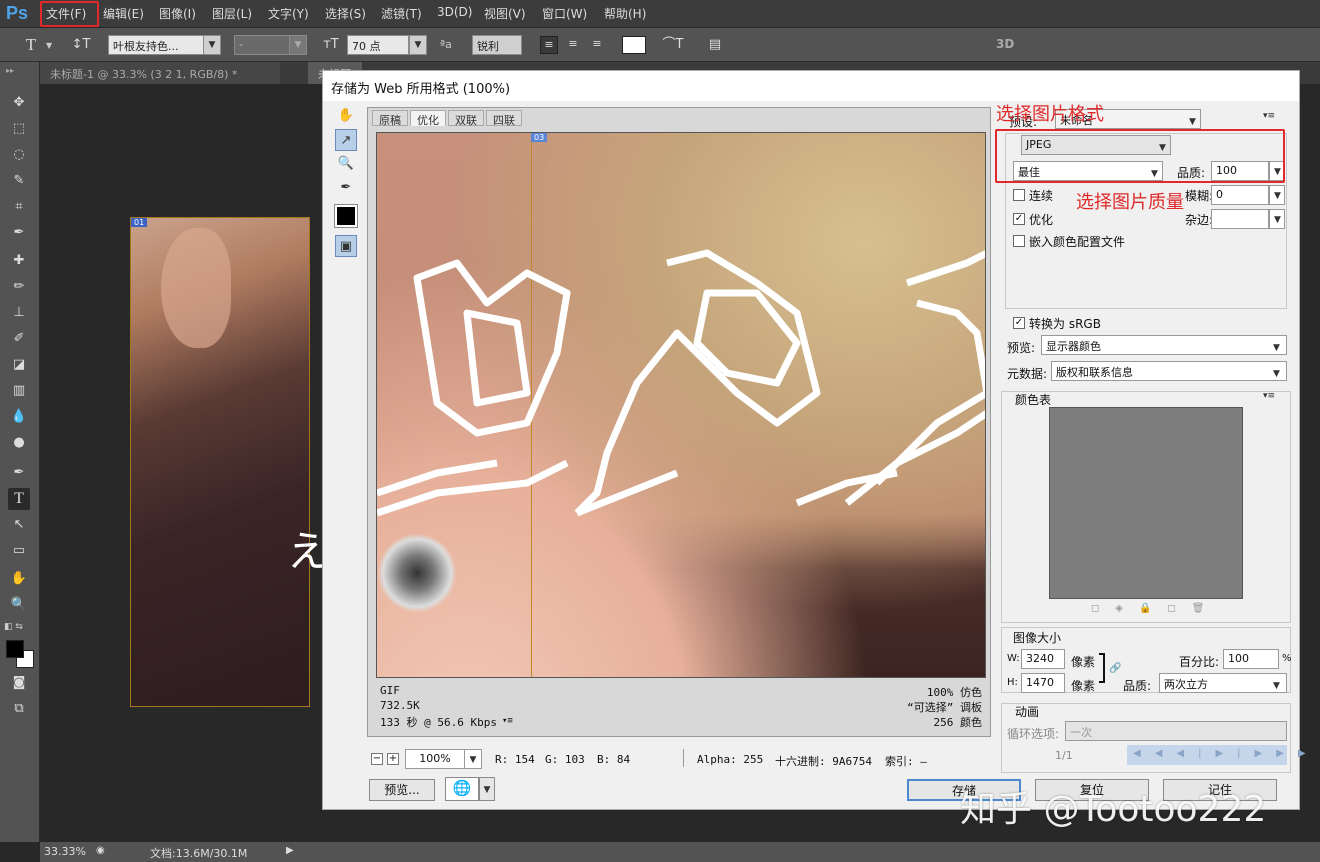  I want to click on height-field: 1470, so click(1043, 683).